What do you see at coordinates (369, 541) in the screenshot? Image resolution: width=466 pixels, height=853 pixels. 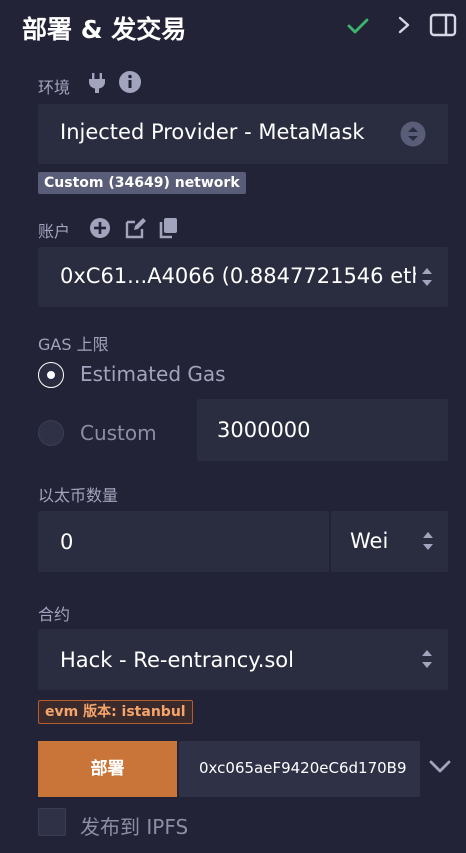 I see `value-unit: Wei` at bounding box center [369, 541].